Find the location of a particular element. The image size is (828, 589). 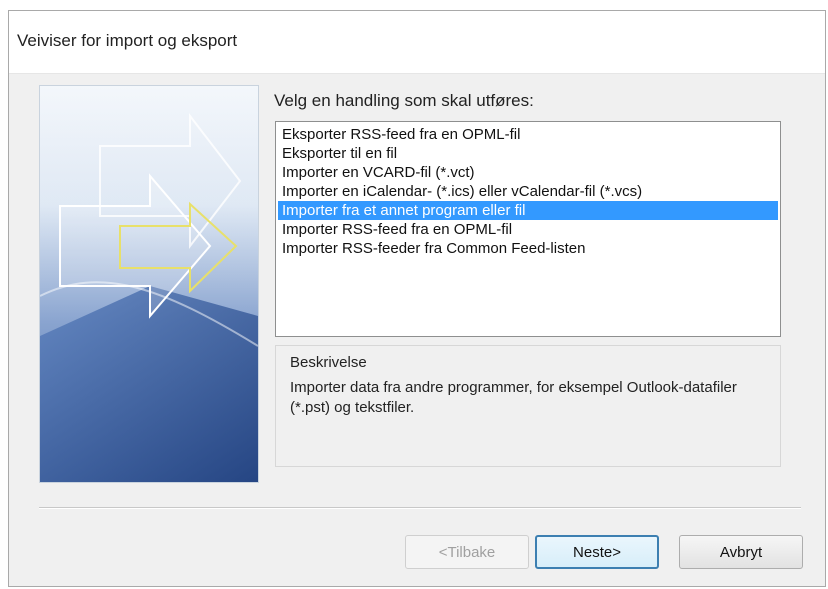

list-item: Importer RSS-feed fra en OPML-fil is located at coordinates (528, 229).